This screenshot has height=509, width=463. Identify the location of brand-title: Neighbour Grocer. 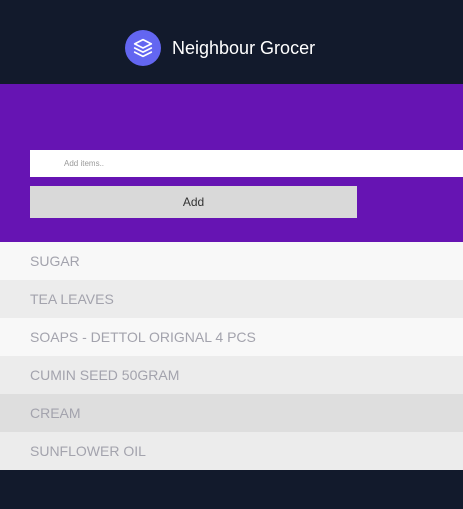
(244, 48).